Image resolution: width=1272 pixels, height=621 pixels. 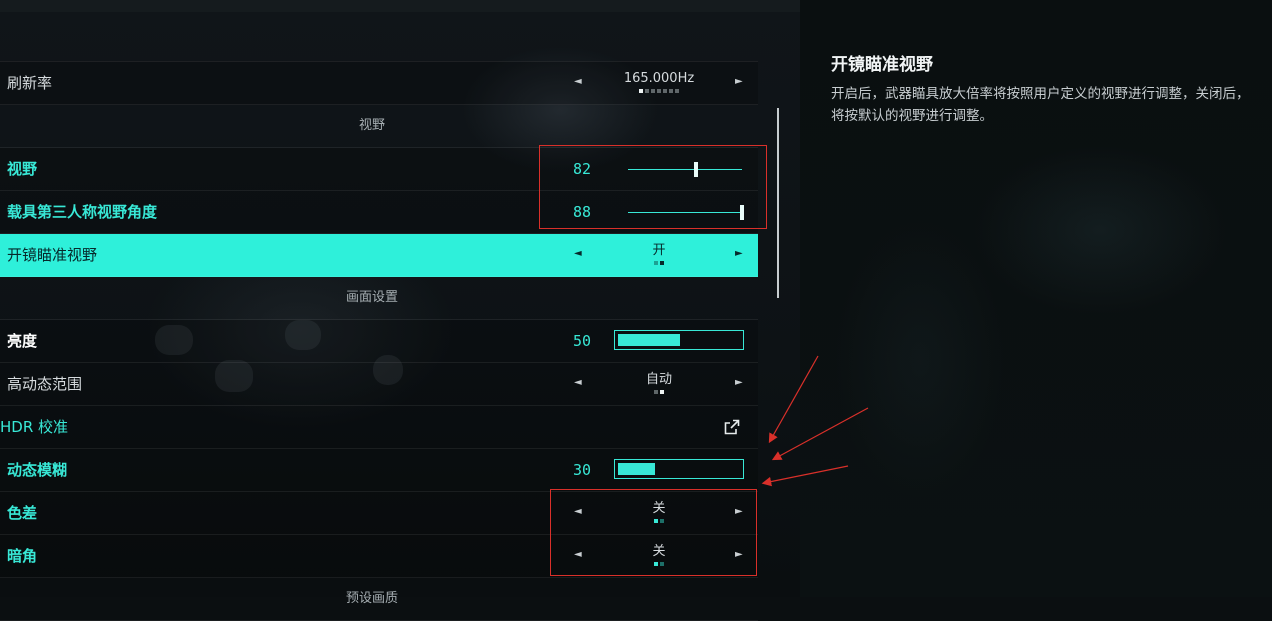 I want to click on setting-motion-blur: 动态模糊 30, so click(x=379, y=470).